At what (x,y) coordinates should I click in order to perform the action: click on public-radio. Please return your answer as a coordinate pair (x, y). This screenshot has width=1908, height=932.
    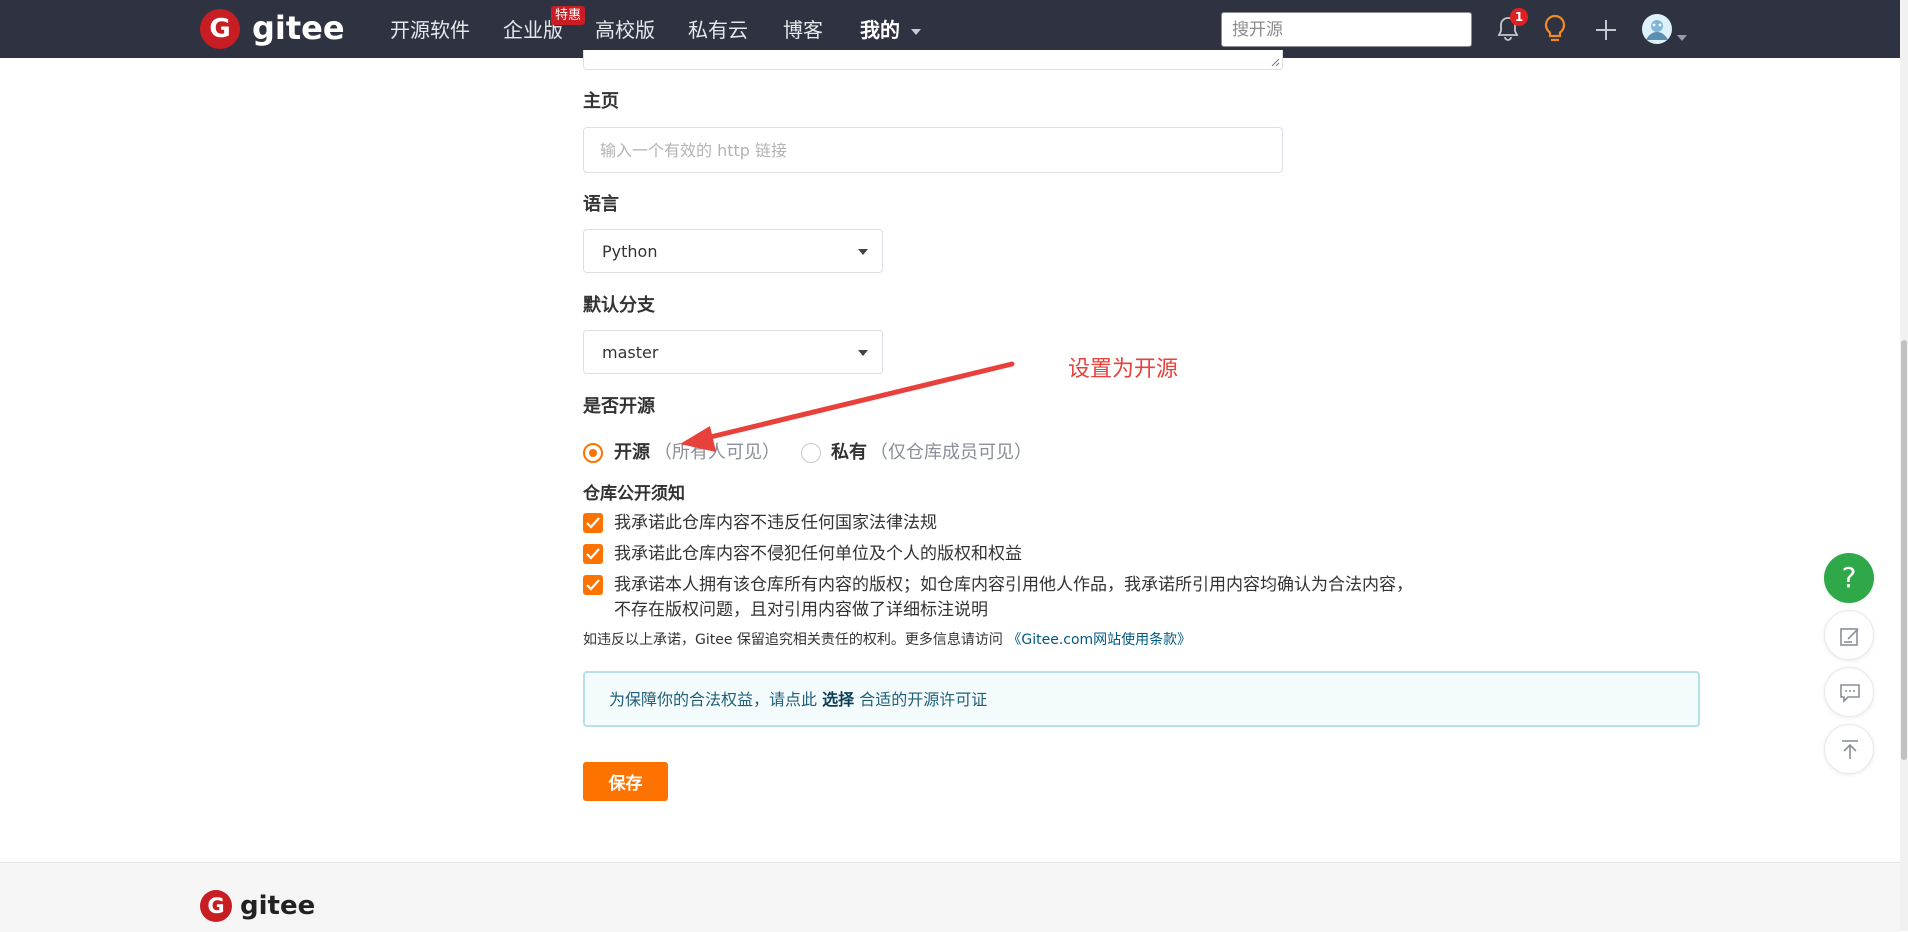
    Looking at the image, I should click on (593, 453).